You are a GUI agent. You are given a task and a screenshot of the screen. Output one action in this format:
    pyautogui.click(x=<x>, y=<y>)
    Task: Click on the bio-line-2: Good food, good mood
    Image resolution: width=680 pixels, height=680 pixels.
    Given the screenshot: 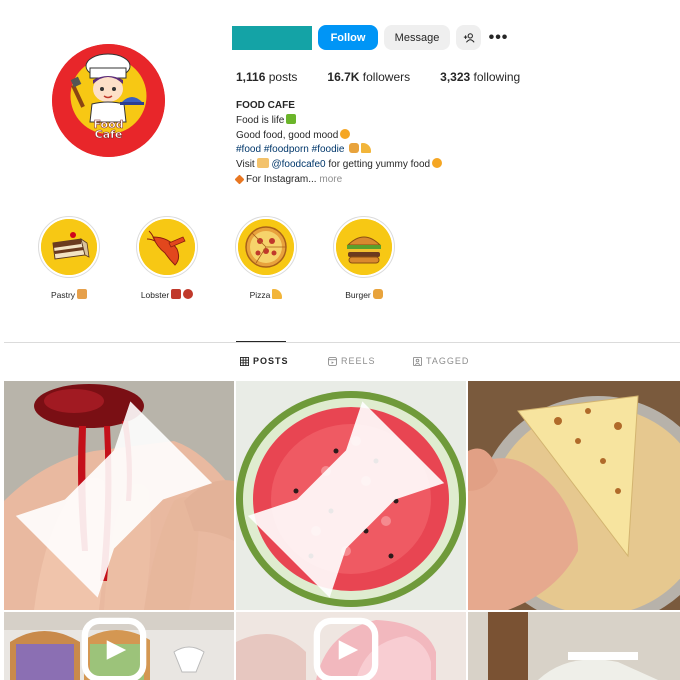 What is the action you would take?
    pyautogui.click(x=386, y=136)
    